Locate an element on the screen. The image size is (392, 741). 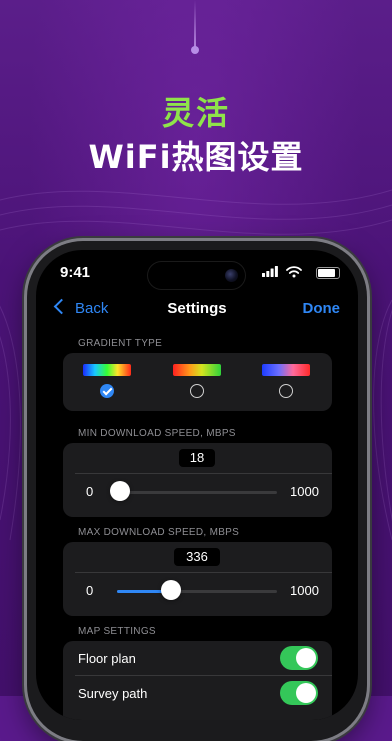
gradient-radio-rainbow-checked is located at coordinates (107, 391).